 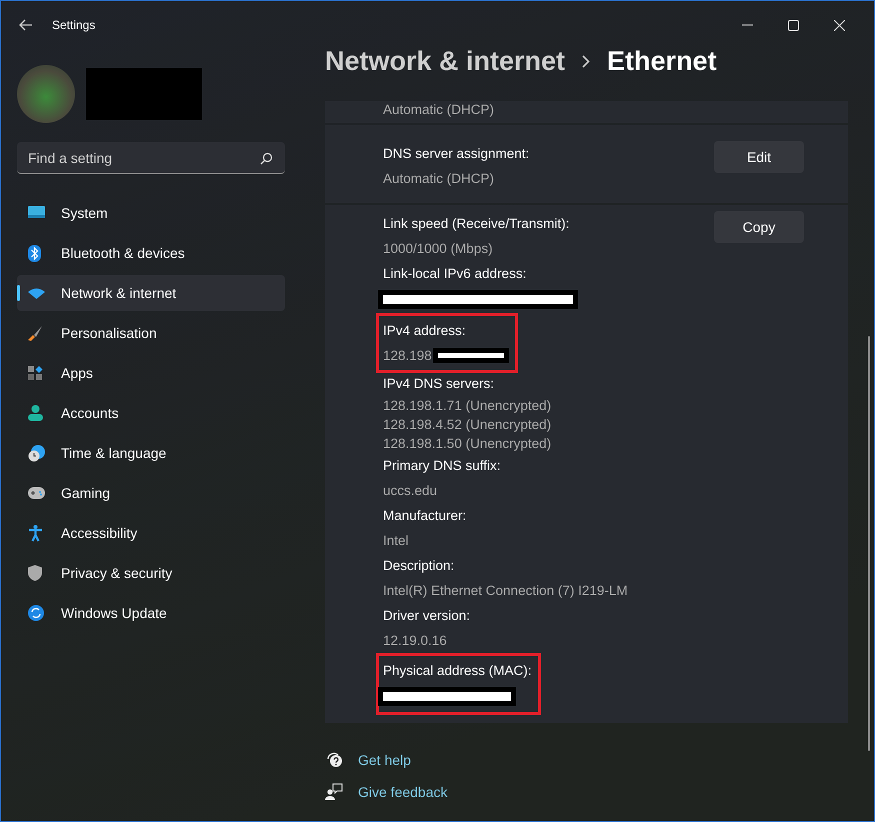 I want to click on property-value: 128.198, so click(x=407, y=356).